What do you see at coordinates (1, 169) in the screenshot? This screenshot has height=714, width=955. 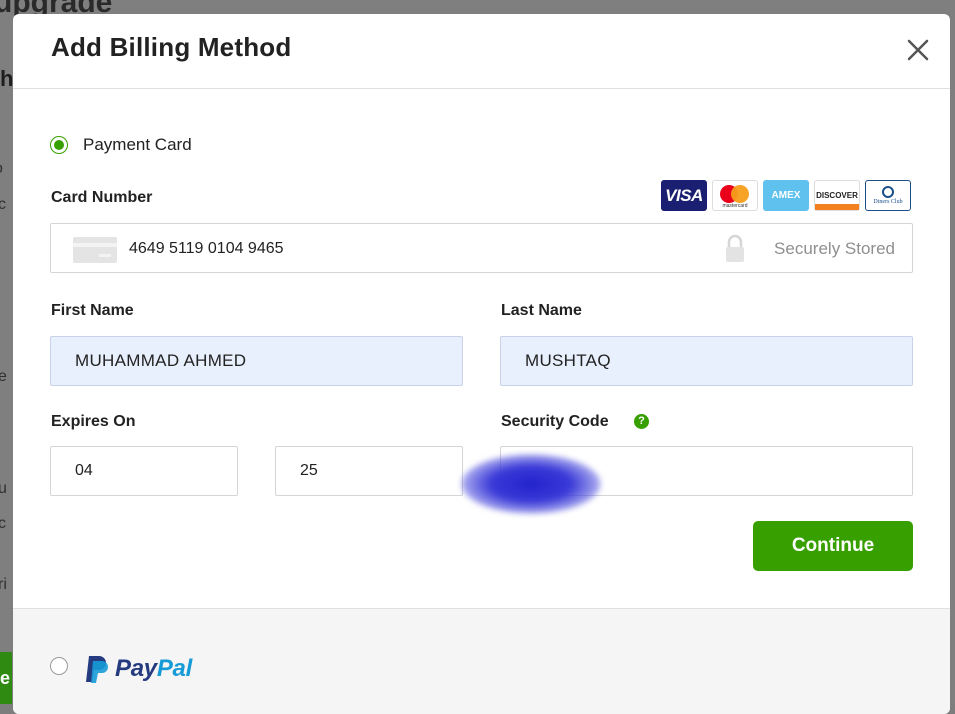 I see `background-text: o` at bounding box center [1, 169].